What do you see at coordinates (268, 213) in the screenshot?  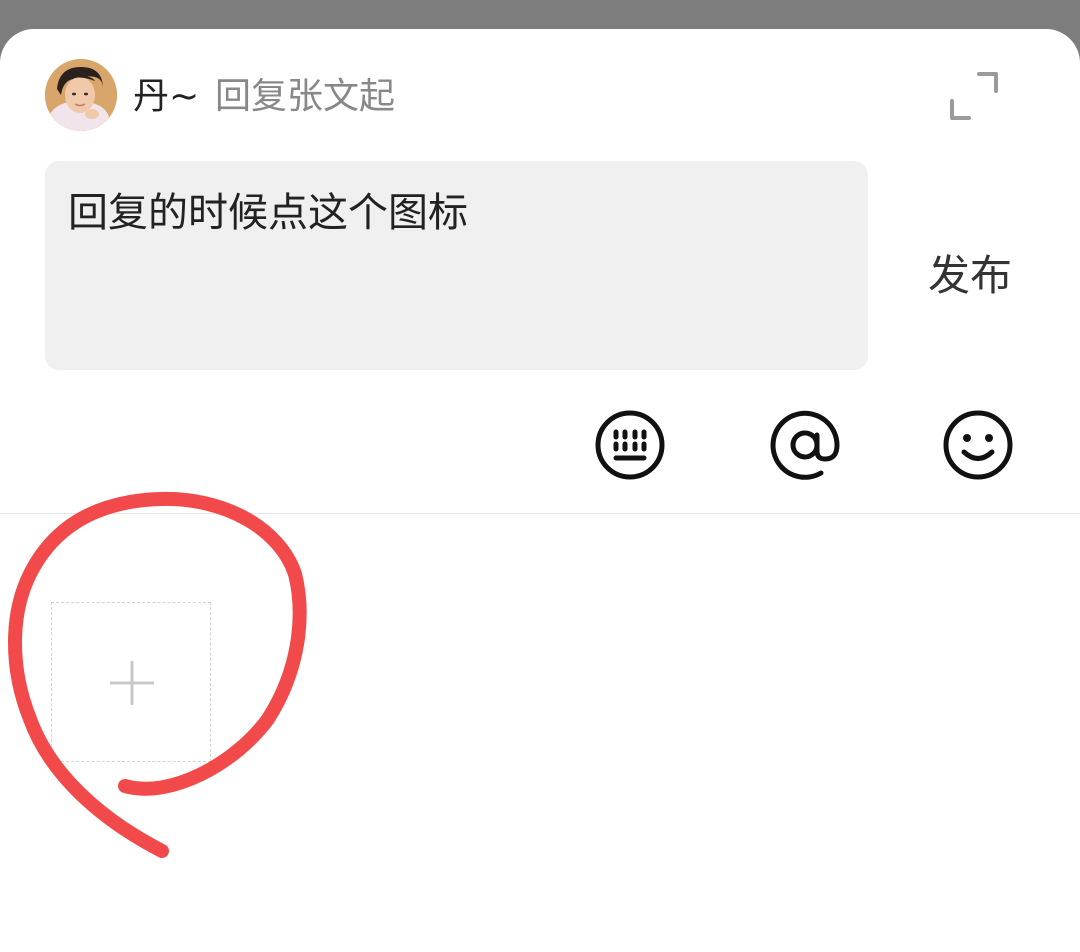 I see `reply-input-text: 回复的时候点这个图标` at bounding box center [268, 213].